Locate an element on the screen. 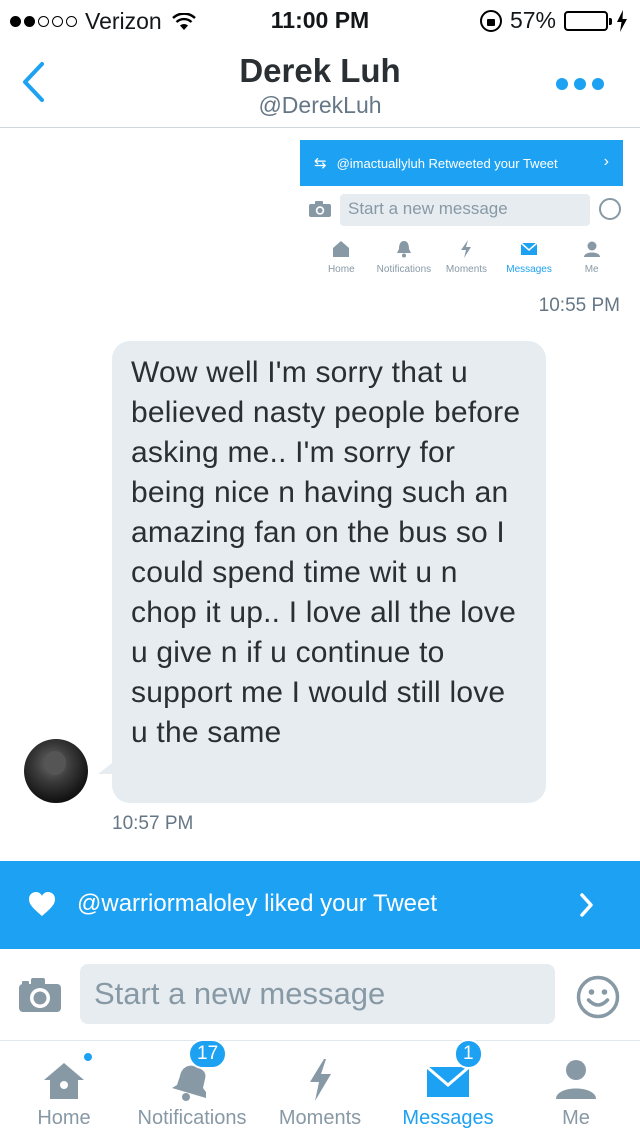  tab-notifications-label: Notifications is located at coordinates (192, 1118).